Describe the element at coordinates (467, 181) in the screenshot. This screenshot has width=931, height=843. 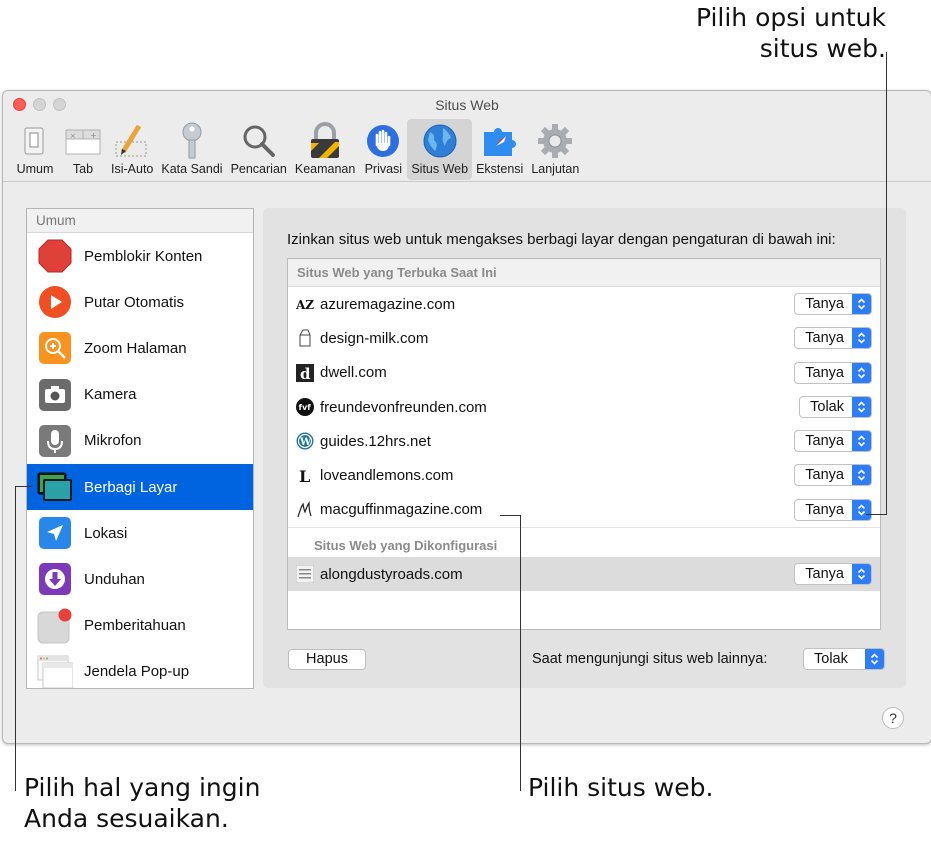
I see `toolbar-divider` at that location.